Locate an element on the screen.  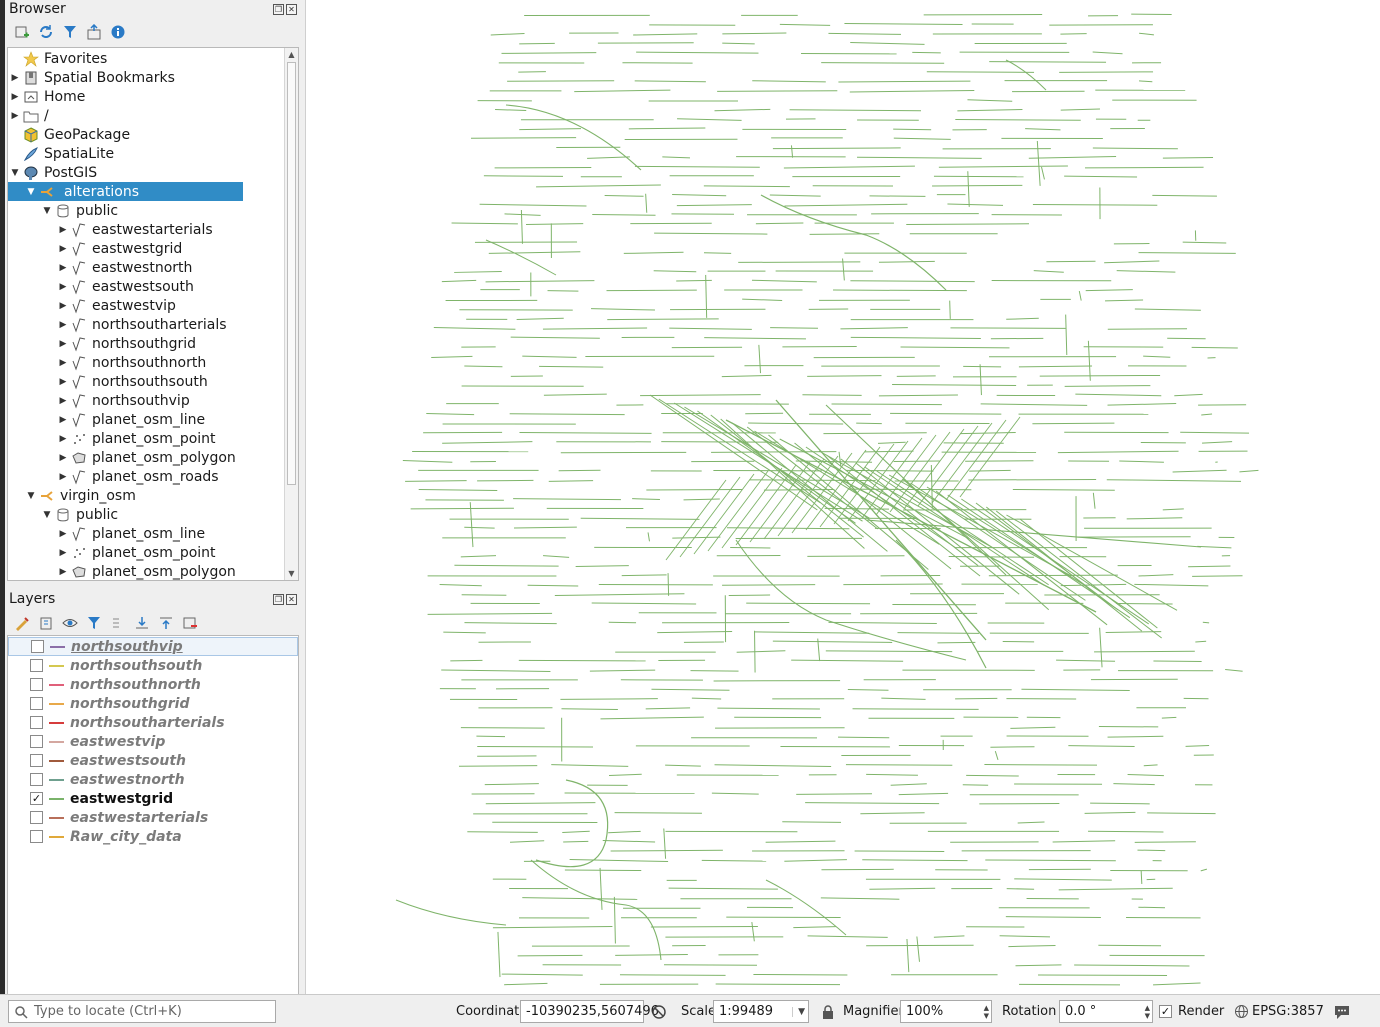
layer-item: northsoutharterials is located at coordinates (153, 722).